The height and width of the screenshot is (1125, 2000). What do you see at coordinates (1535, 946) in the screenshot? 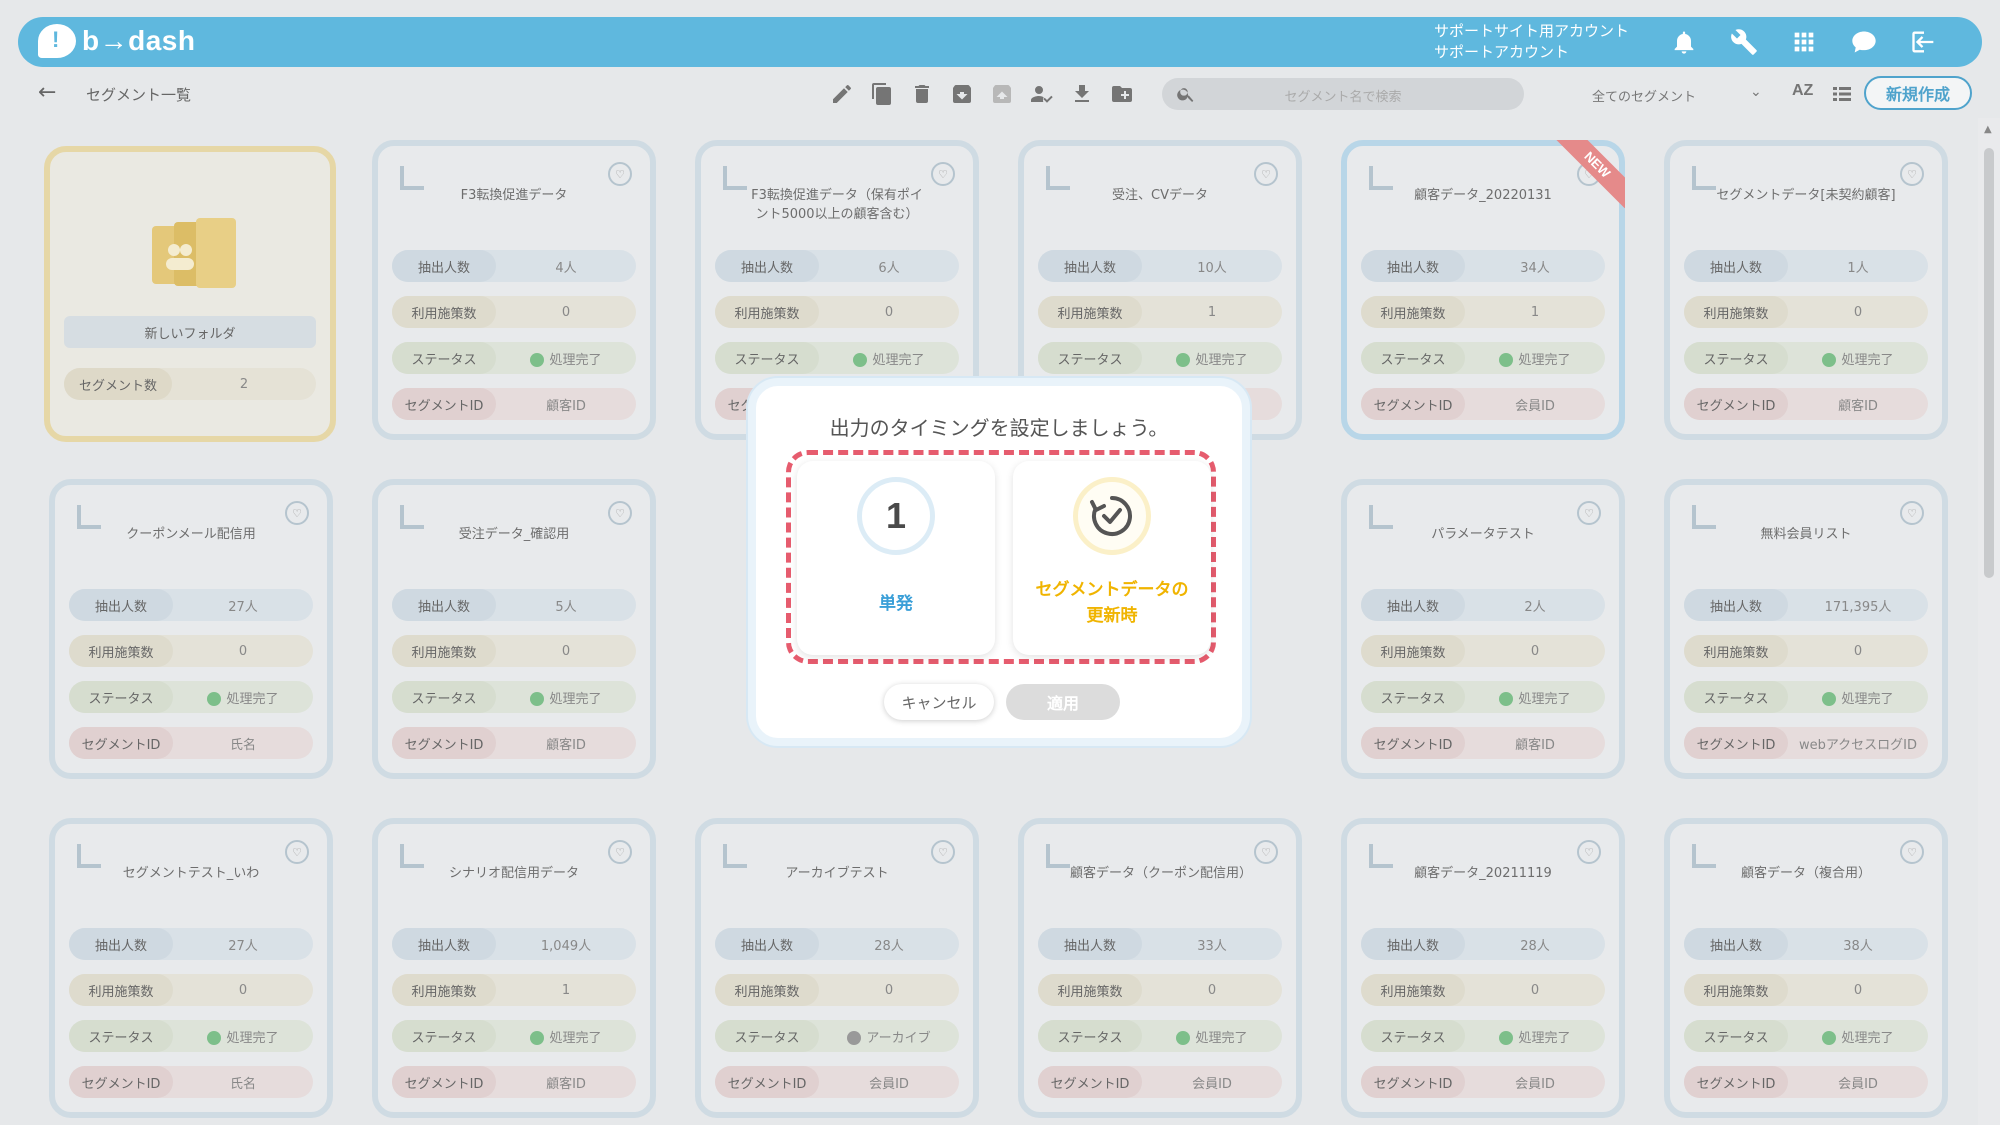
I see `extracted-value: 28人` at bounding box center [1535, 946].